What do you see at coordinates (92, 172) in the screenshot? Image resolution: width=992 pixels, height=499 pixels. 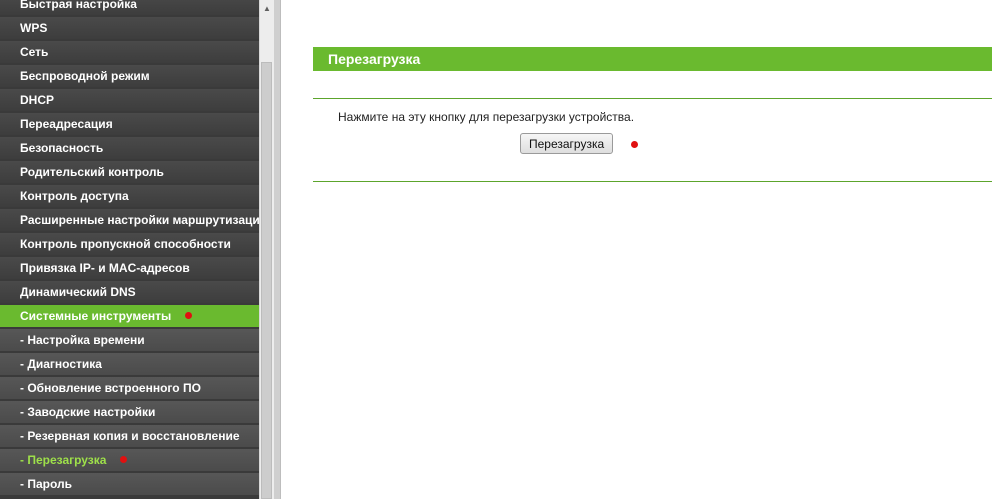 I see `sidebar-item-label: Родительский контроль` at bounding box center [92, 172].